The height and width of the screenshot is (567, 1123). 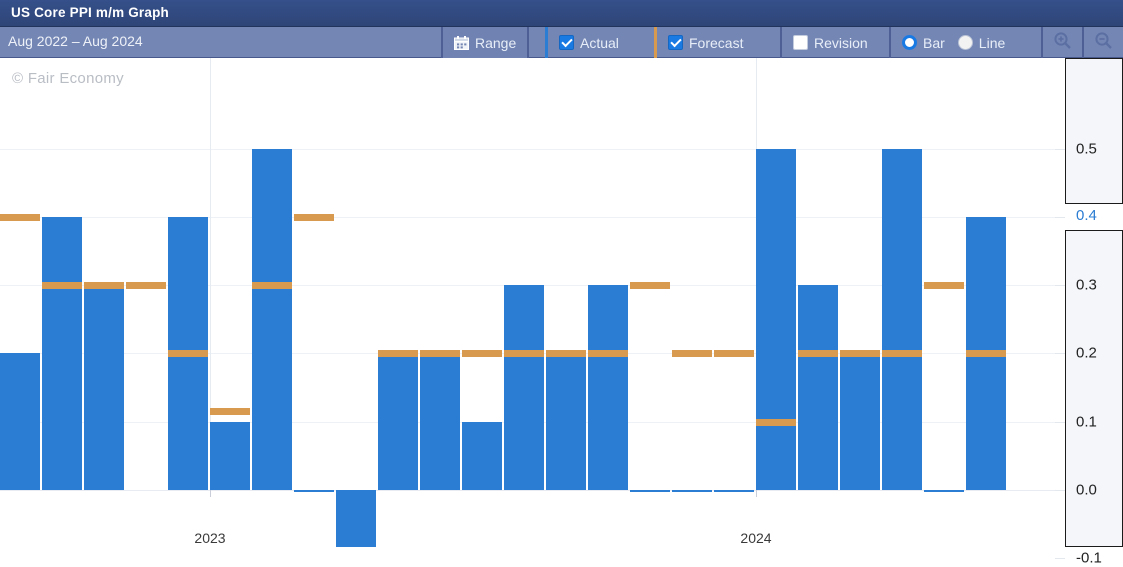 I want to click on forecast-checkbox: Forecast, so click(x=704, y=42).